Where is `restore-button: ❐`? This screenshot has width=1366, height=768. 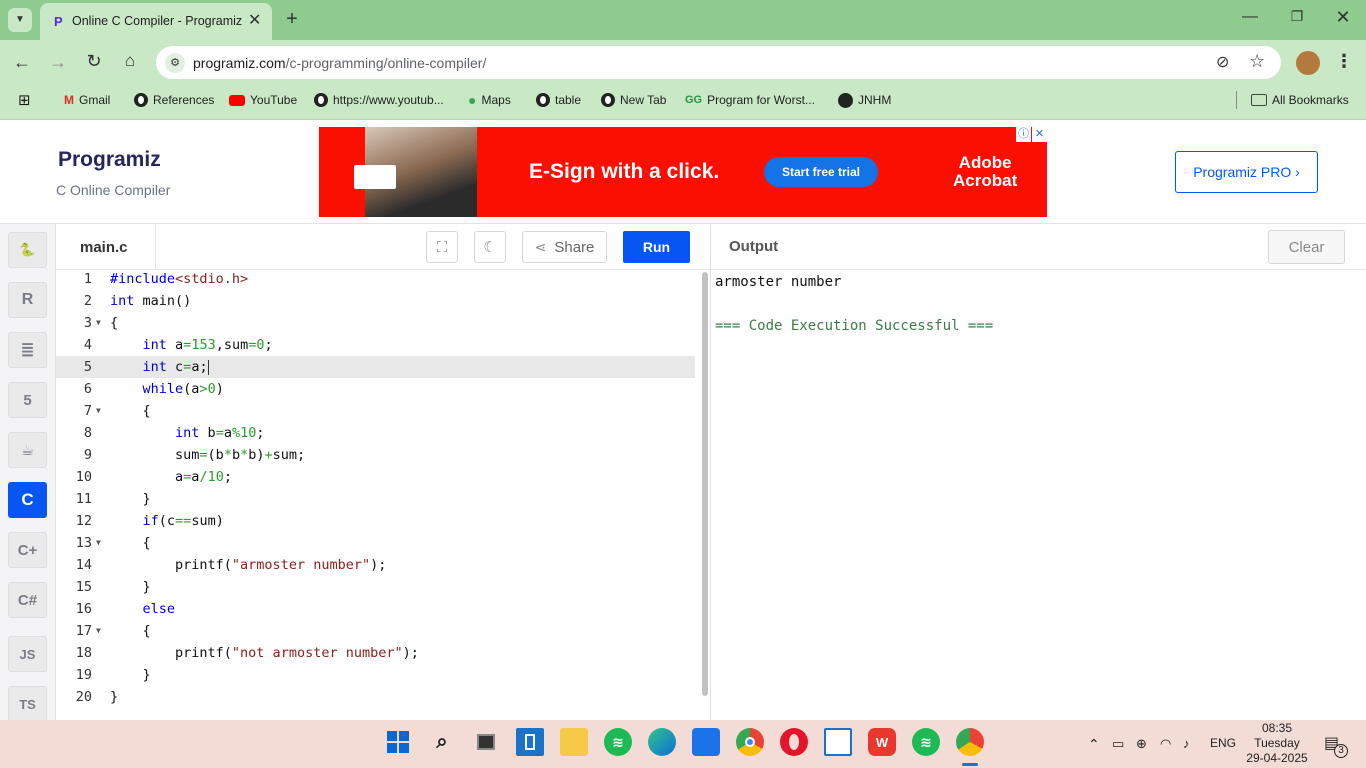
restore-button: ❐ is located at coordinates (1297, 16).